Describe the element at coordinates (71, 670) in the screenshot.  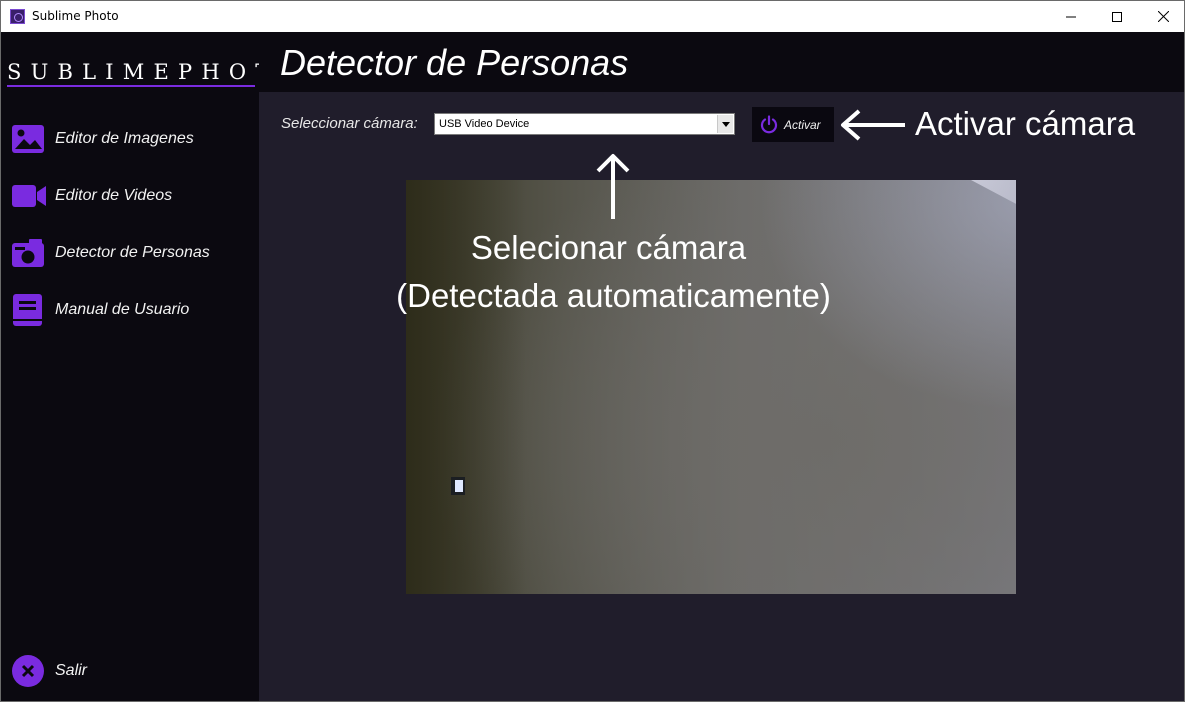
I see `exit-label: Salir` at that location.